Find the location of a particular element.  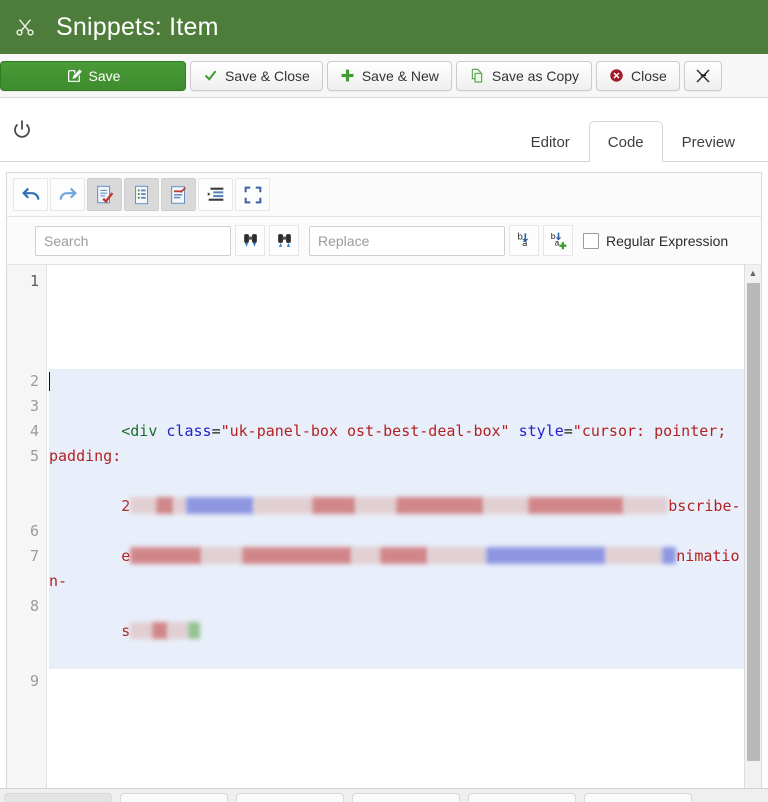

save-and-close-label: Save & Close is located at coordinates (267, 75).